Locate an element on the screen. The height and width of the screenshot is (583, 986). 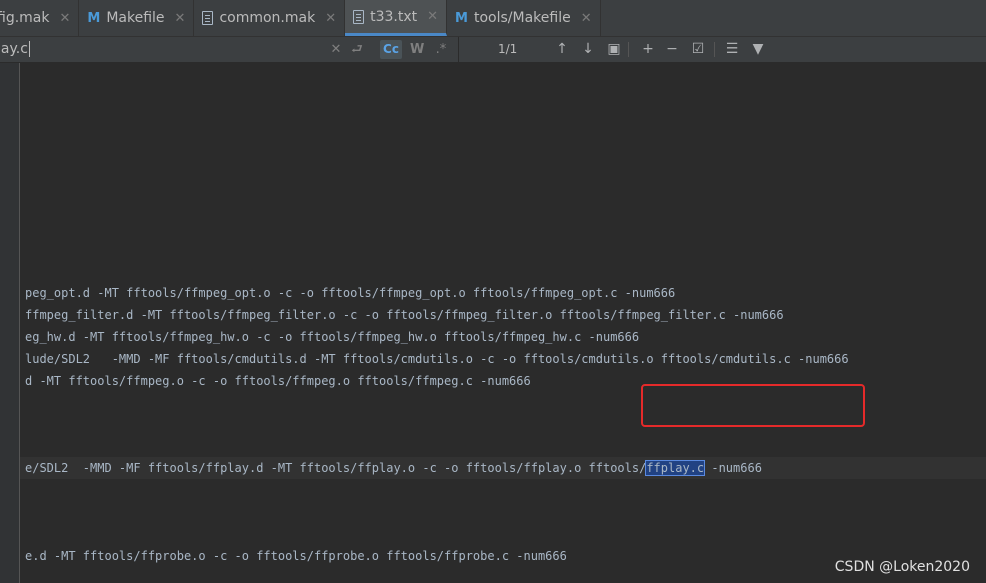
tab-label: Makefile is located at coordinates (135, 18).